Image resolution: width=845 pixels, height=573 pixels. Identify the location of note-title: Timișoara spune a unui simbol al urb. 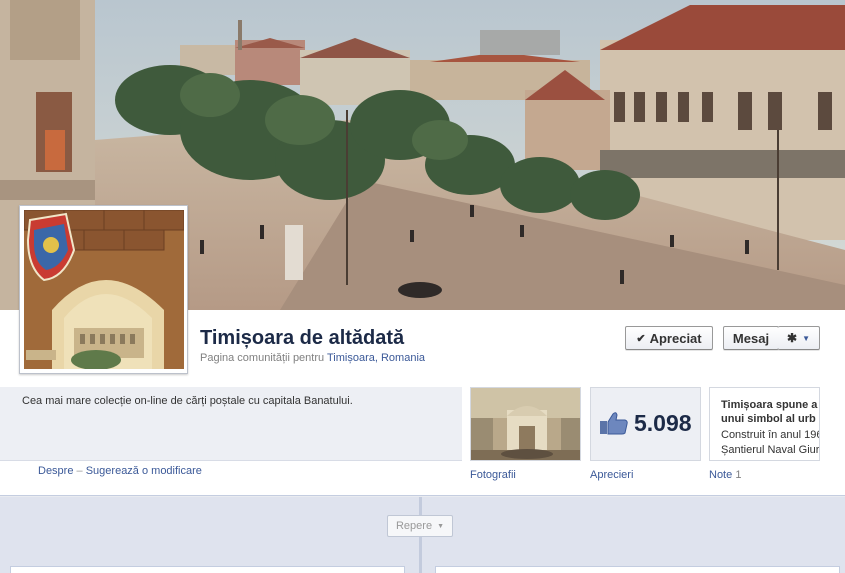
(769, 412).